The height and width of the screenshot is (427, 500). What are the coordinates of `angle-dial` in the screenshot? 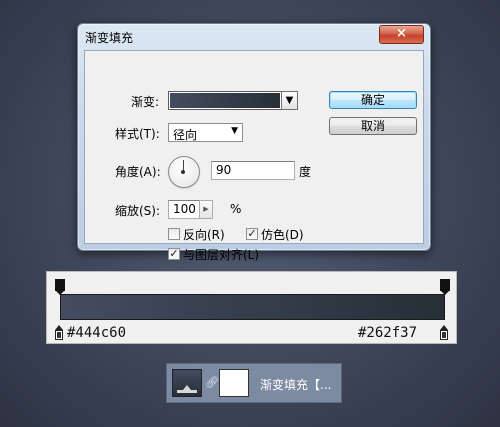 It's located at (184, 172).